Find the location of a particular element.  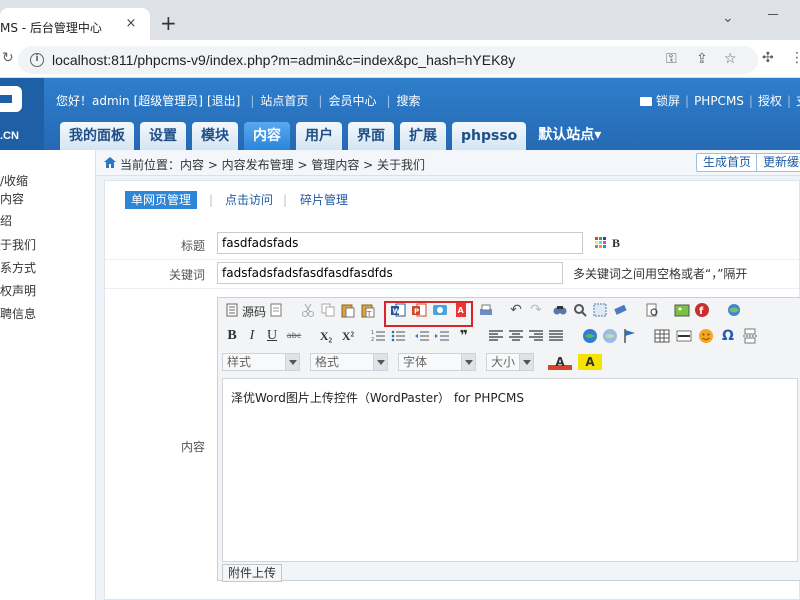

site-home-link: 站点首页 is located at coordinates (284, 101).